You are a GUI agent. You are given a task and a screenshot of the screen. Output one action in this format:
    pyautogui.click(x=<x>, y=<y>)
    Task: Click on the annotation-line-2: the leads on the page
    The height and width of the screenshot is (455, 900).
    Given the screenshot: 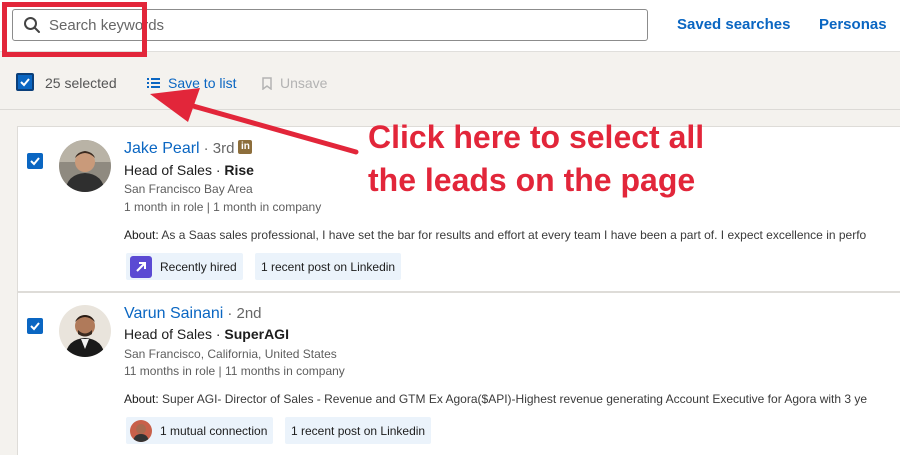 What is the action you would take?
    pyautogui.click(x=532, y=180)
    